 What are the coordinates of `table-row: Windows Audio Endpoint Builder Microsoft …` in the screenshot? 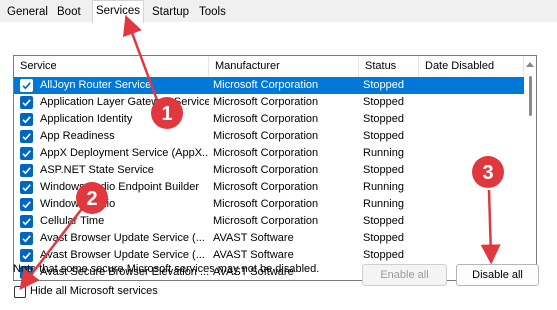 It's located at (269, 187).